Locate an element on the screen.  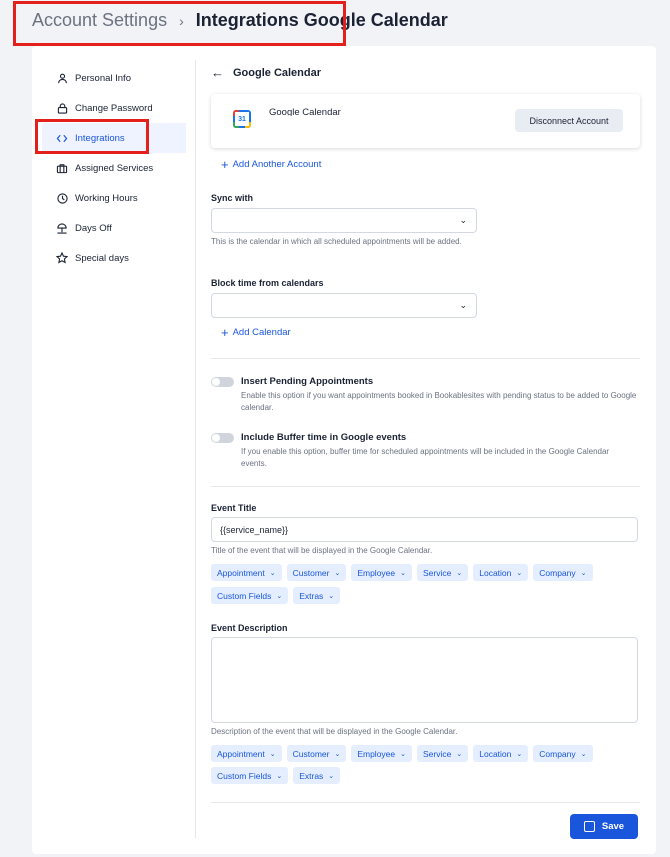
sidebar-item-assigned-services: Assigned Services is located at coordinates (114, 168).